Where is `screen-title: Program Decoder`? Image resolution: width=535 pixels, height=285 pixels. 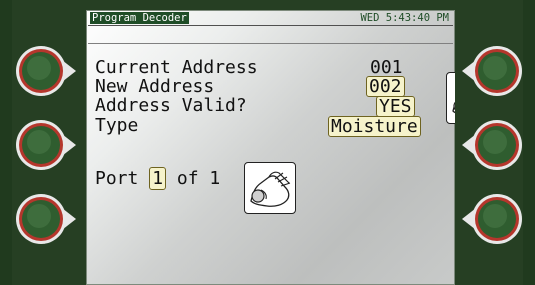
screen-title: Program Decoder is located at coordinates (139, 18).